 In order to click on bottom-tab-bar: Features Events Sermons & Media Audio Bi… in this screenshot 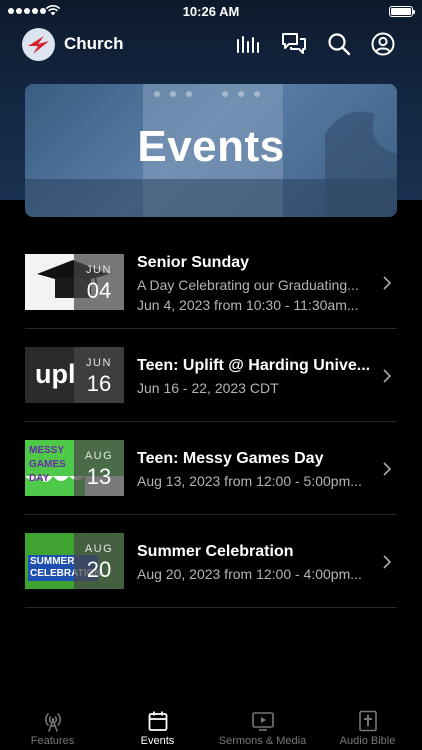, I will do `click(211, 728)`.